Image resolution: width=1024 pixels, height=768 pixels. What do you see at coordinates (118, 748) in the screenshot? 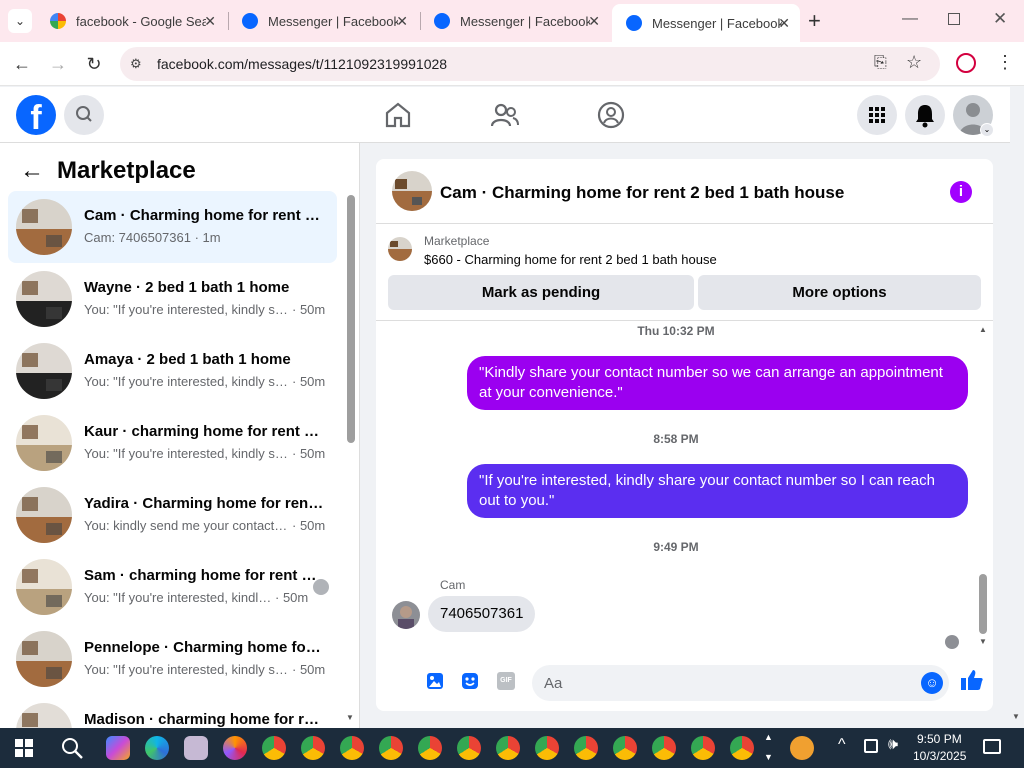
I see `copilot-icon` at bounding box center [118, 748].